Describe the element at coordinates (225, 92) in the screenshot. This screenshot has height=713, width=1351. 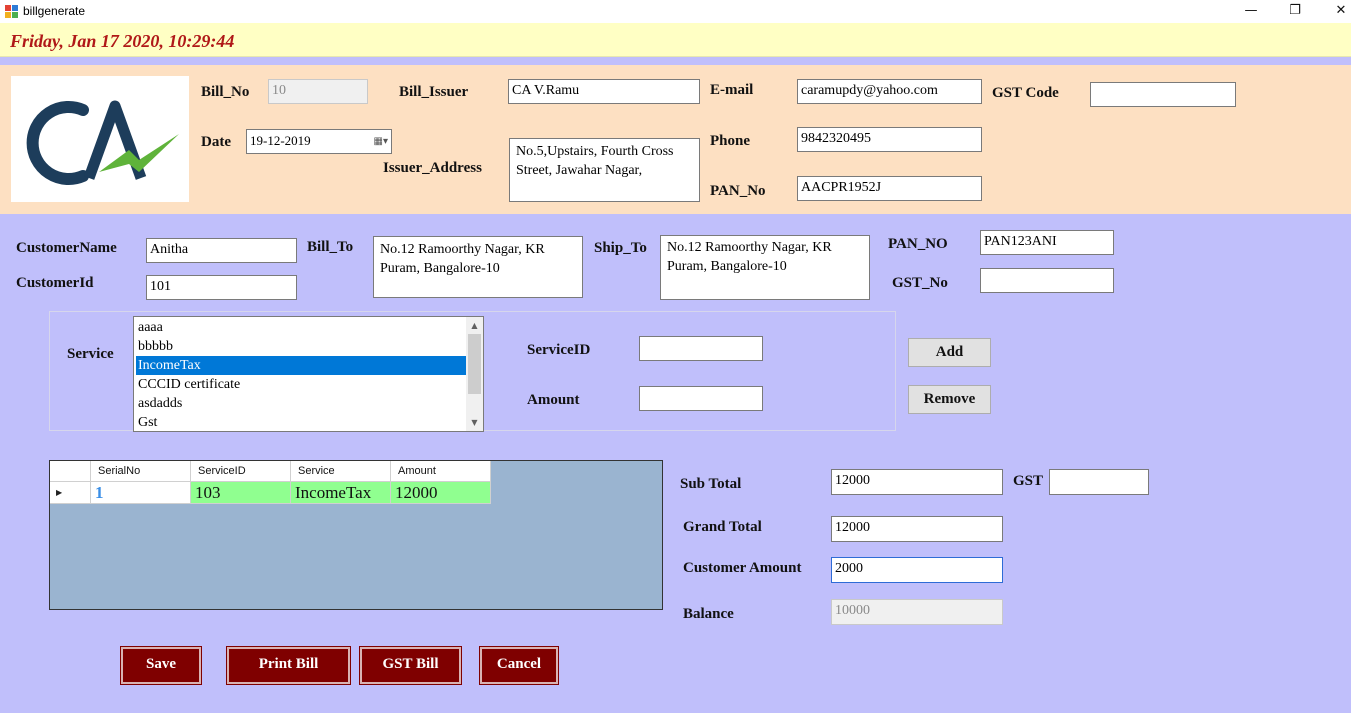
I see `bill-no-label: Bill_No` at that location.